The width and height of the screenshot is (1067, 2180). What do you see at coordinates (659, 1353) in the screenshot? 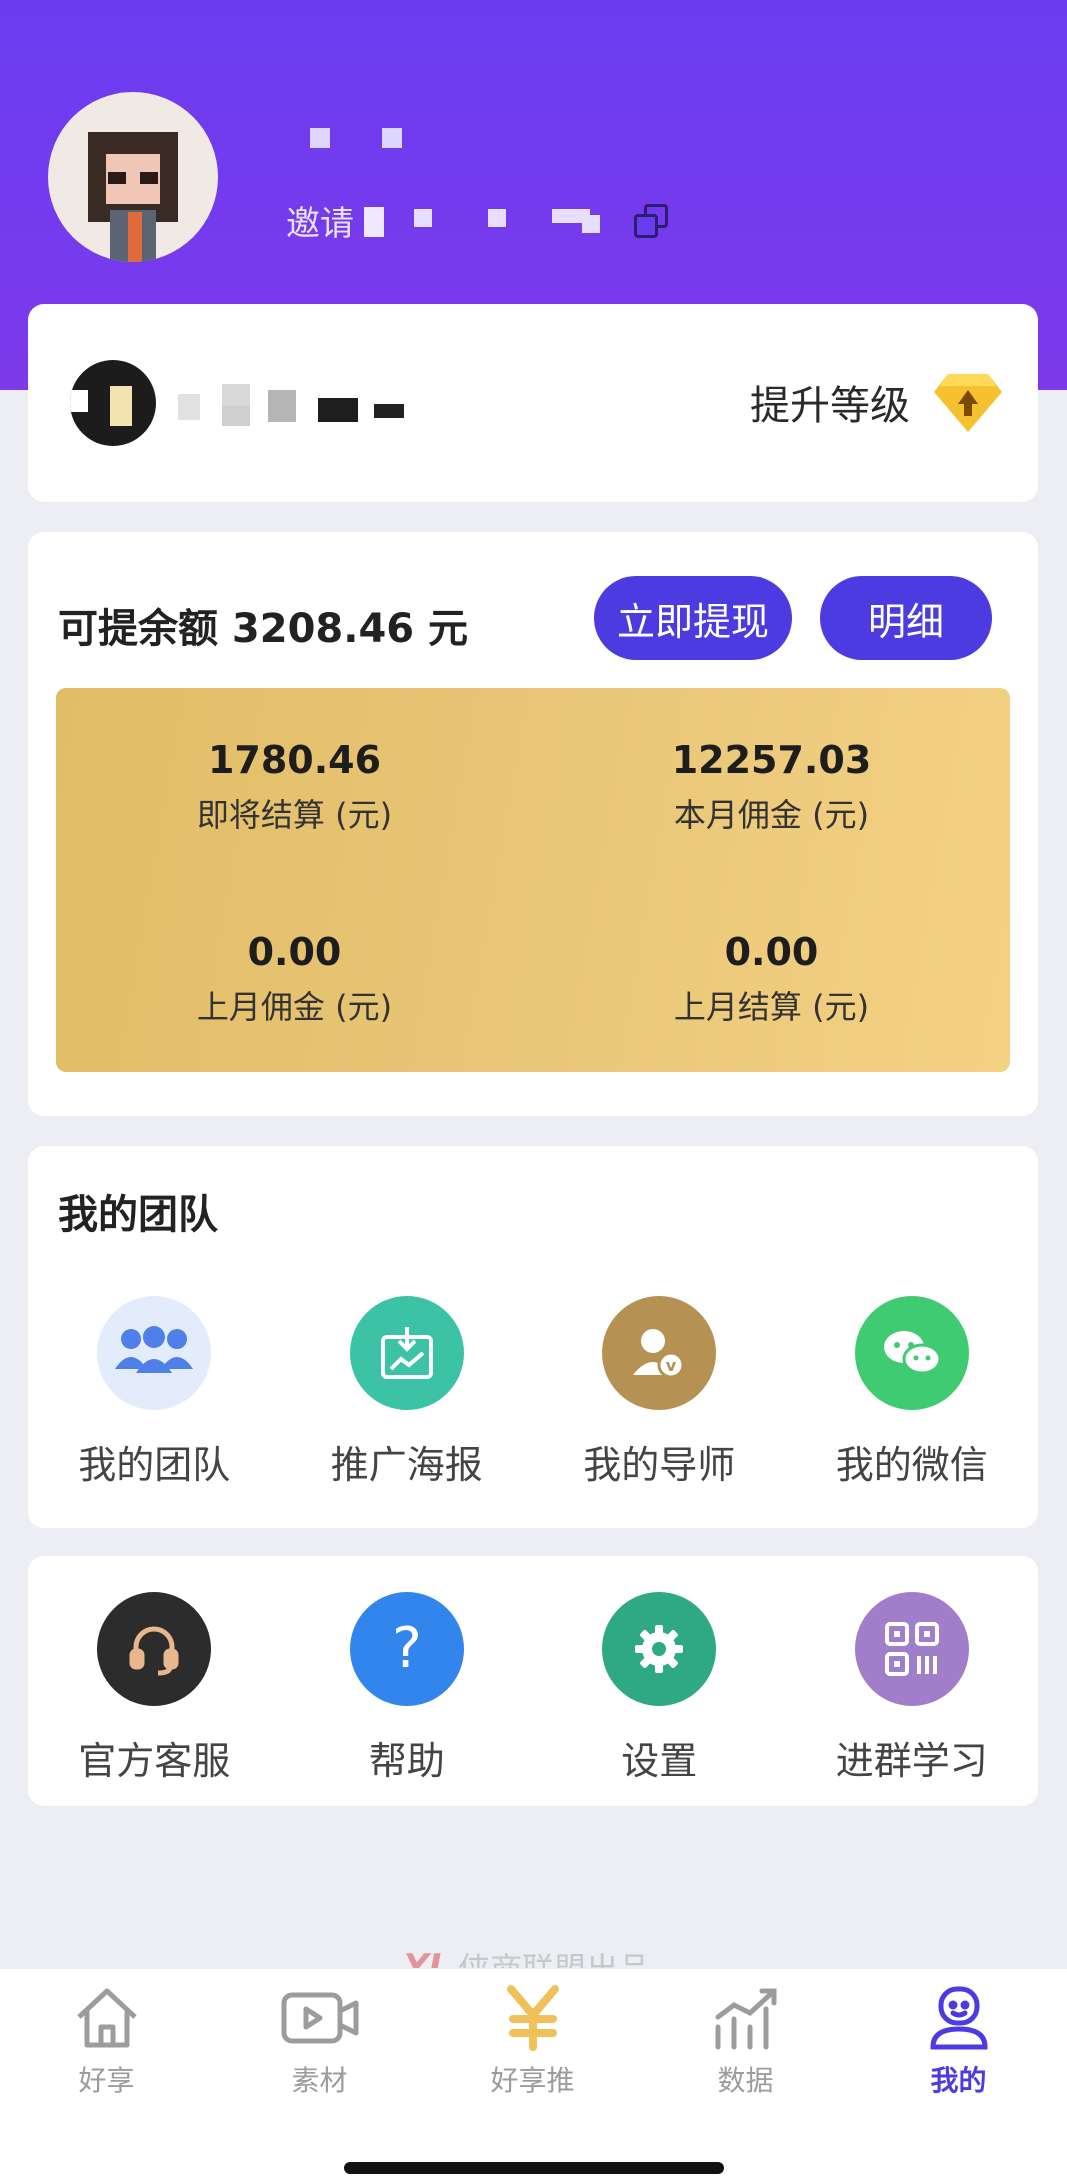
I see `mentor-icon: v` at bounding box center [659, 1353].